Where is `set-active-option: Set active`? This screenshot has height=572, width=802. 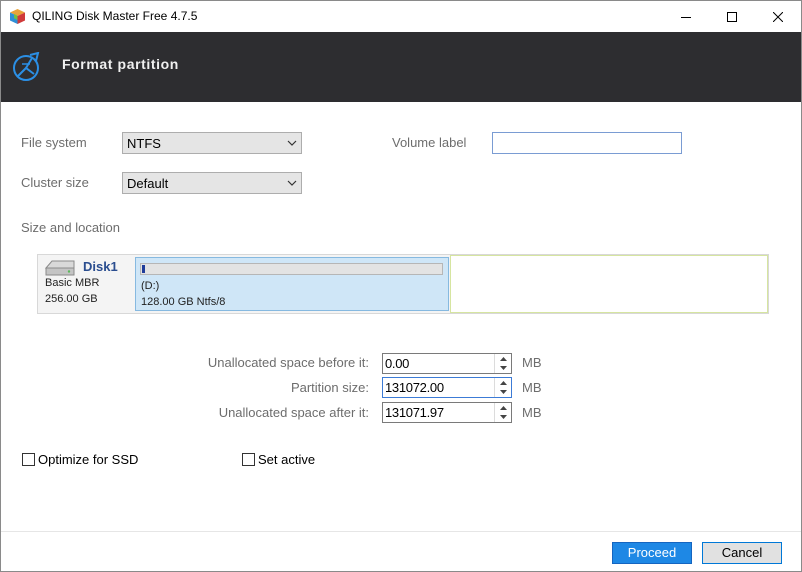
set-active-option: Set active is located at coordinates (278, 459).